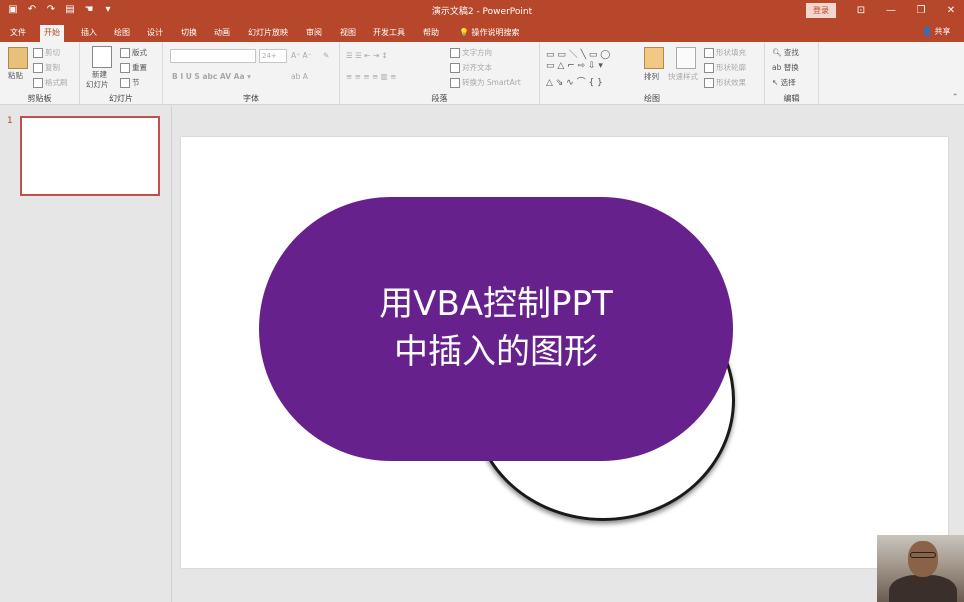 The image size is (964, 602). I want to click on format-painter-button: 格式刷, so click(50, 82).